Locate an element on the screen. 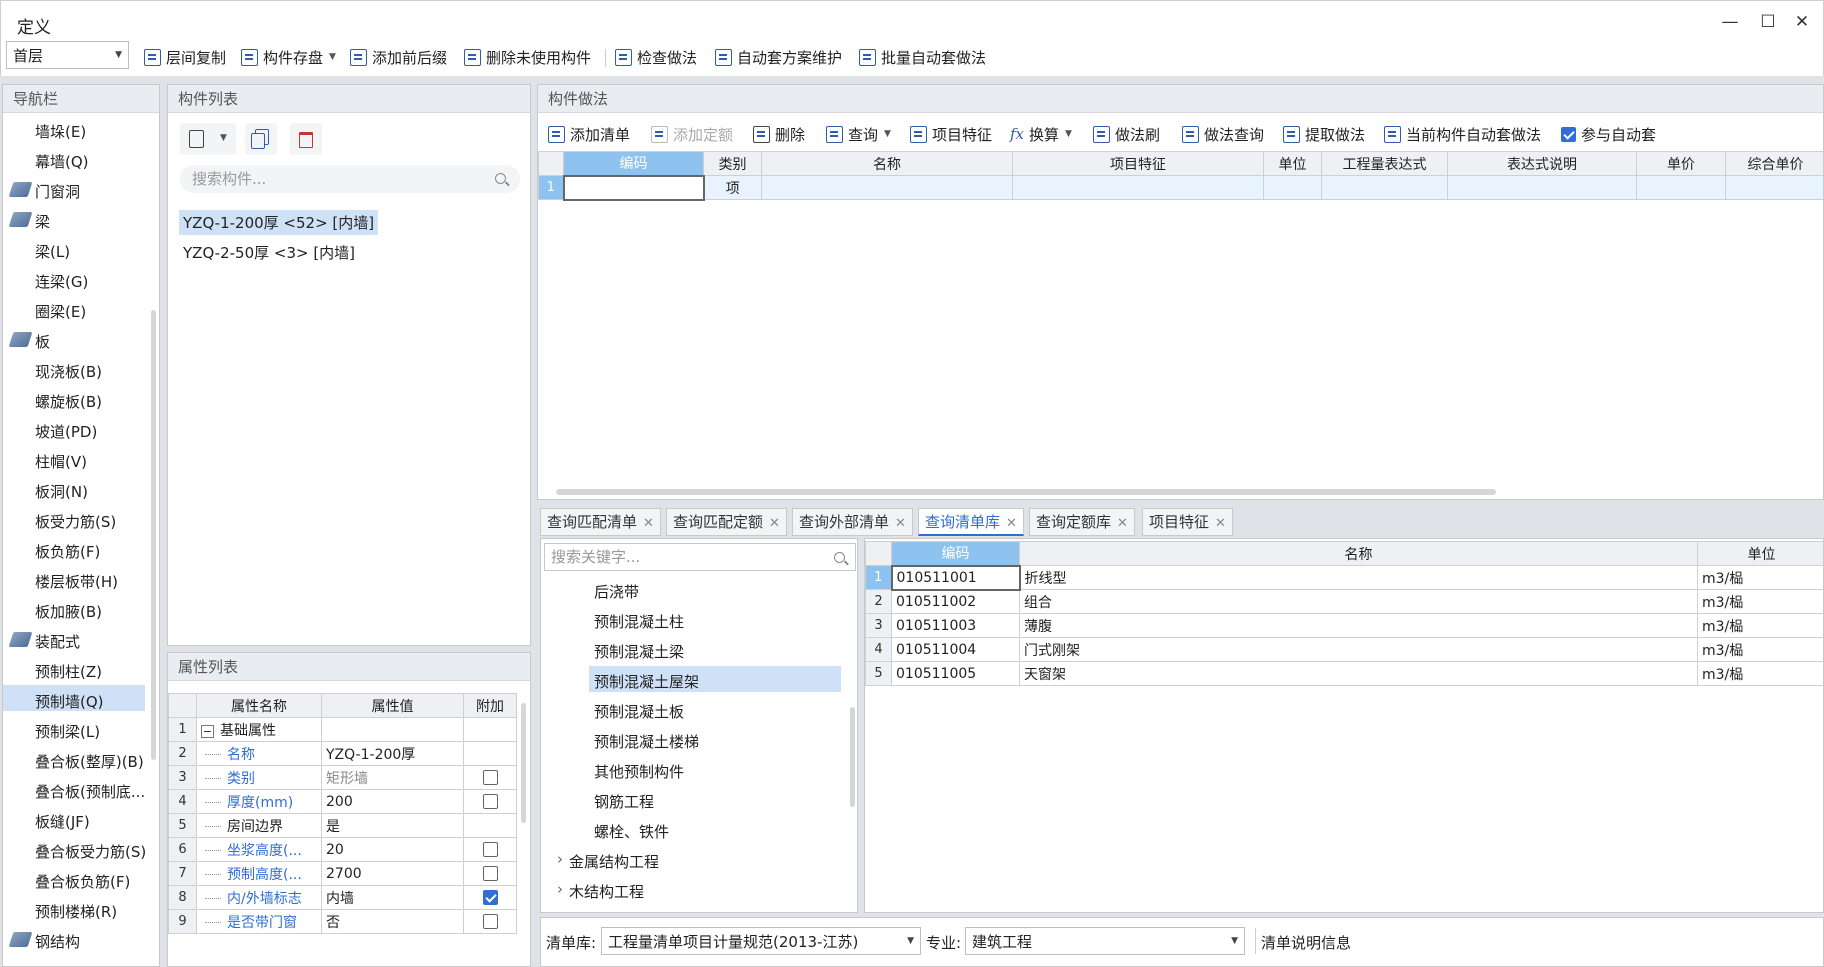 This screenshot has height=967, width=1824. table-row: 3 类别 矩形墙 is located at coordinates (342, 777).